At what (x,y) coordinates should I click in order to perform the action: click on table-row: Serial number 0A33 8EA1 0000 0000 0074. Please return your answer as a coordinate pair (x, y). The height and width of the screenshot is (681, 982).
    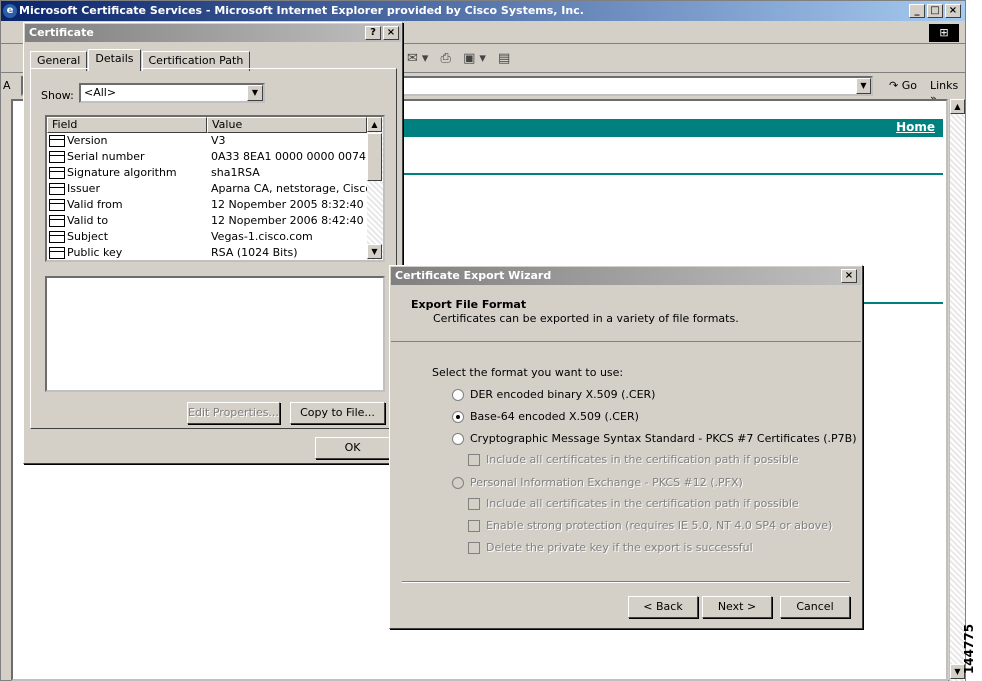
    Looking at the image, I should click on (208, 157).